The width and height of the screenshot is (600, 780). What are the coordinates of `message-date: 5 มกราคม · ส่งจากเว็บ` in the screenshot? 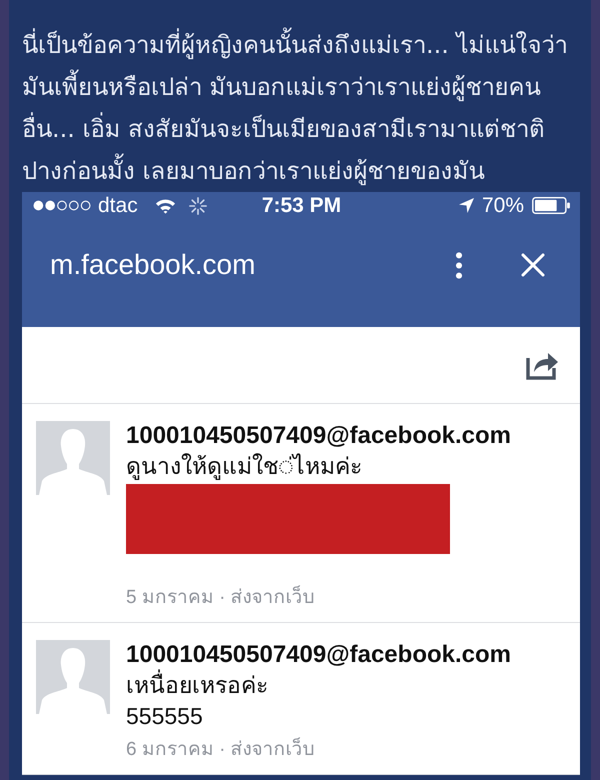 It's located at (220, 597).